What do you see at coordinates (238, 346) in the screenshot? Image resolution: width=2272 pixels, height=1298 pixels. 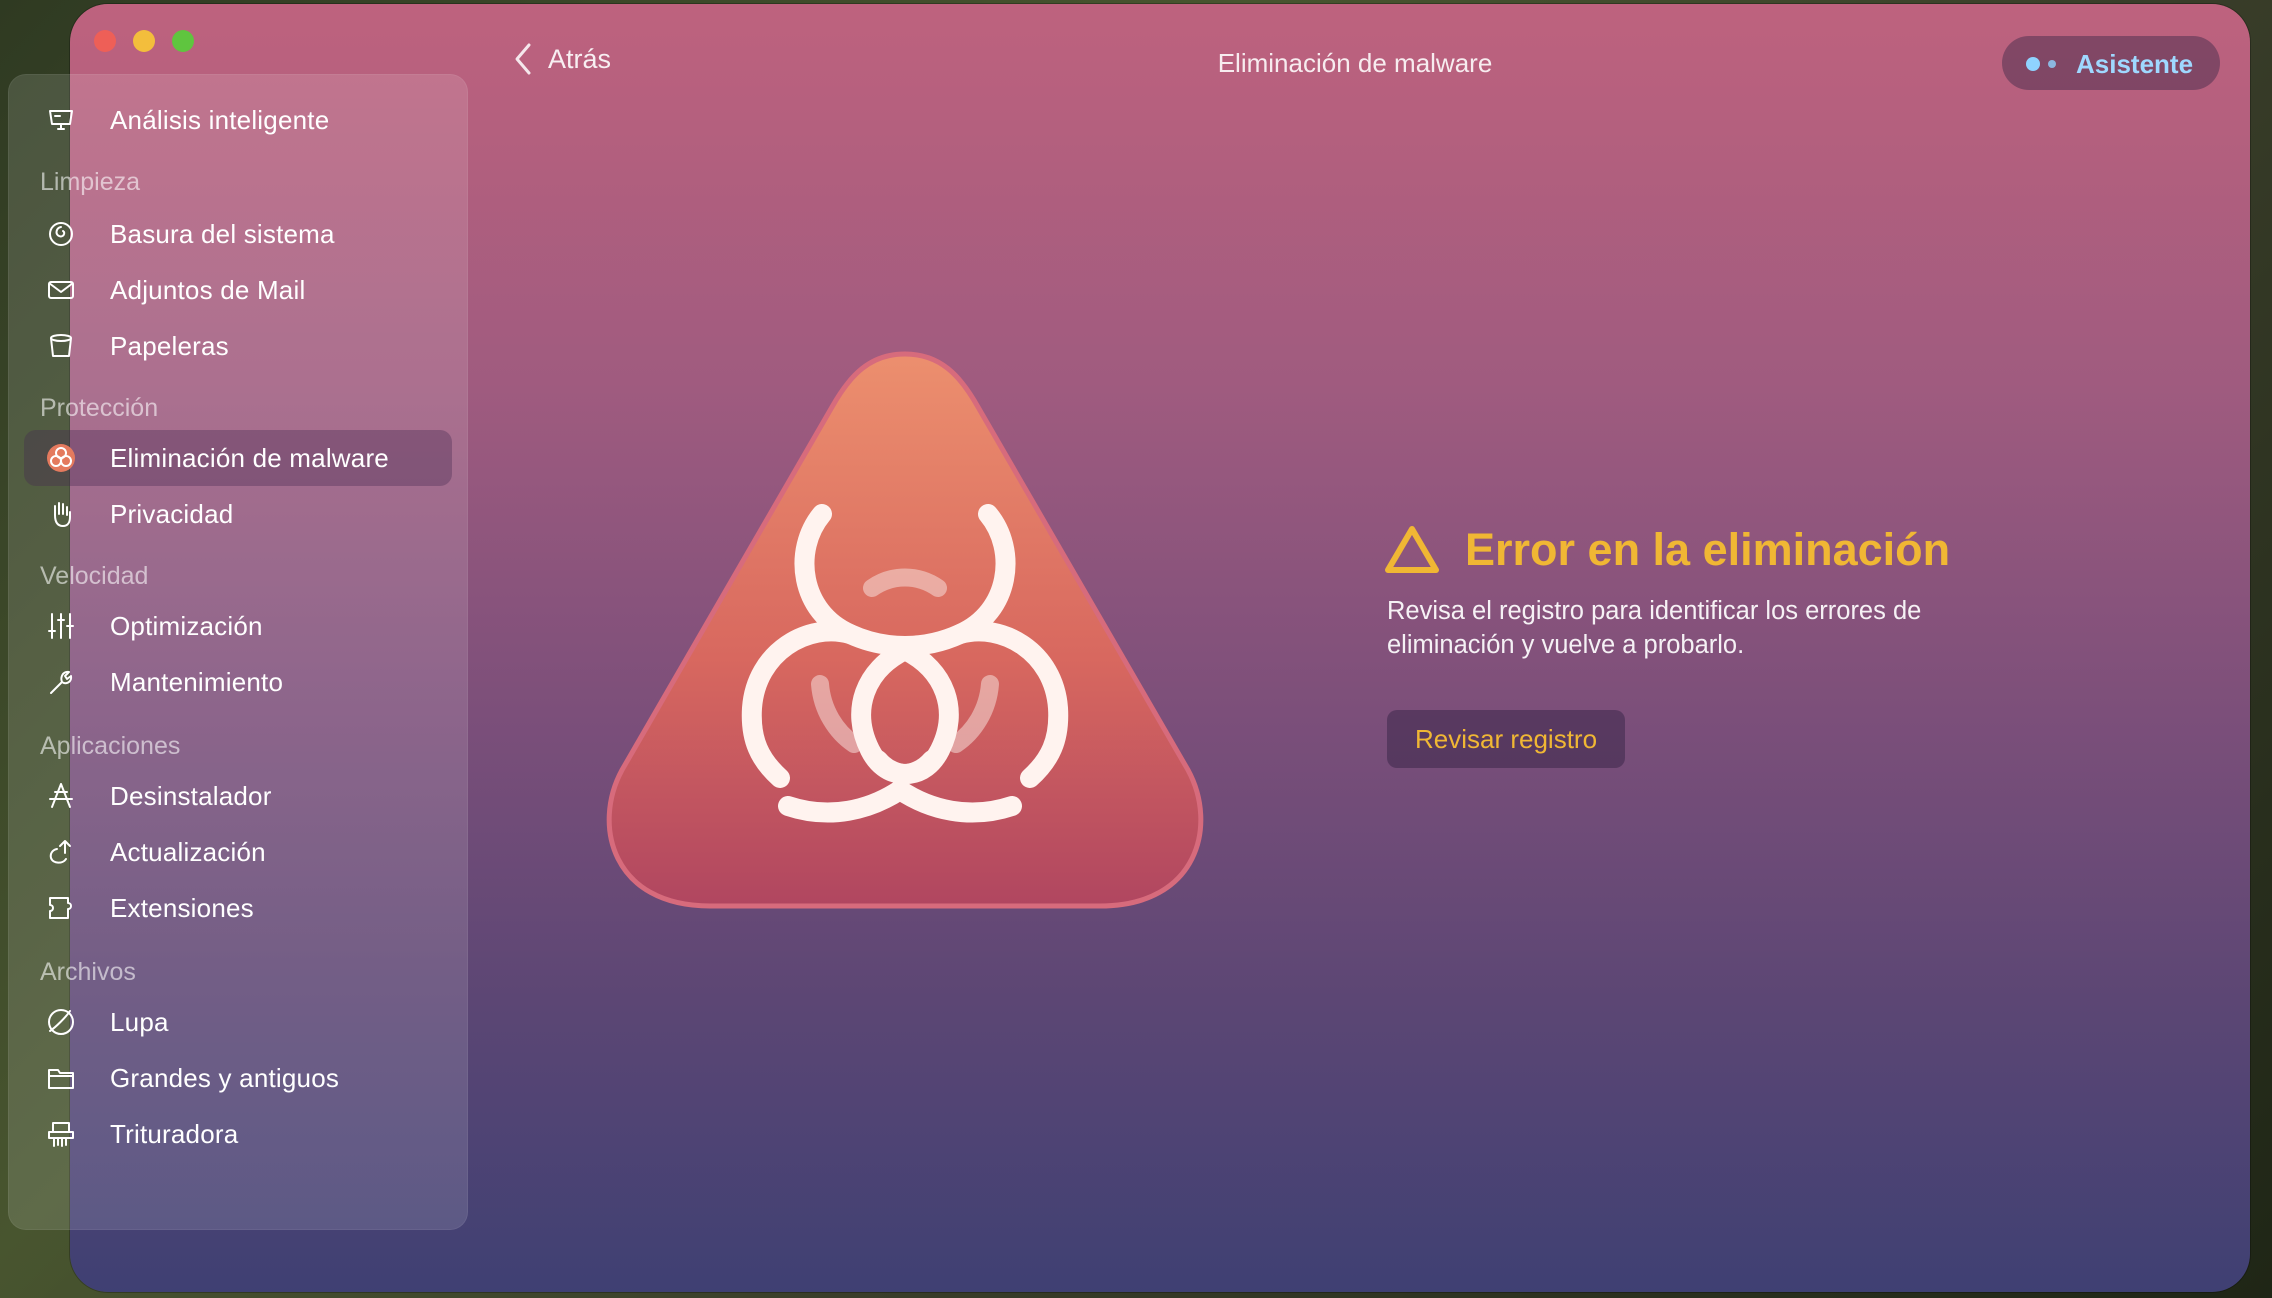 I see `sidebar-item-trash-bins: Papeleras` at bounding box center [238, 346].